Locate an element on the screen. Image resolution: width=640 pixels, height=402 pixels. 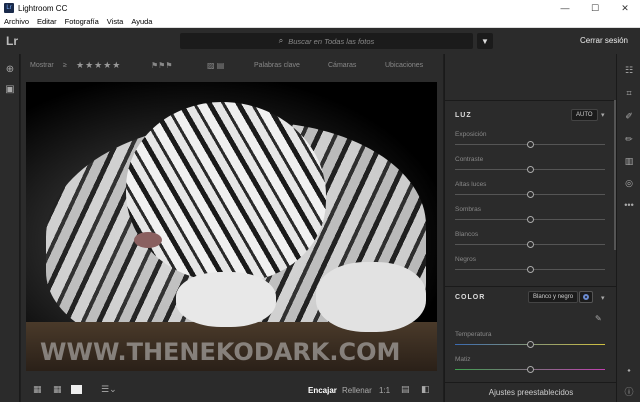
slider-label: Negros is located at coordinates (465, 259).